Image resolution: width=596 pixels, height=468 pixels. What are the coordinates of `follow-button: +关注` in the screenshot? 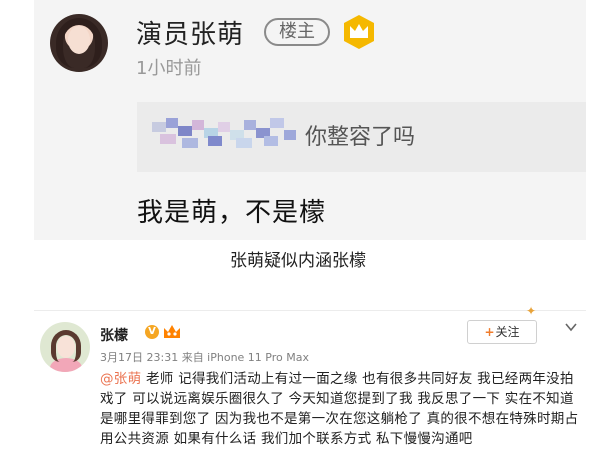 It's located at (502, 332).